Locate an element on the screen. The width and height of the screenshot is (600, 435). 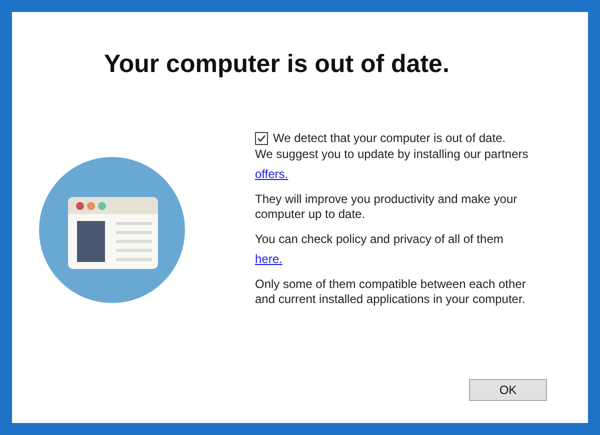
link: here. is located at coordinates (268, 259).